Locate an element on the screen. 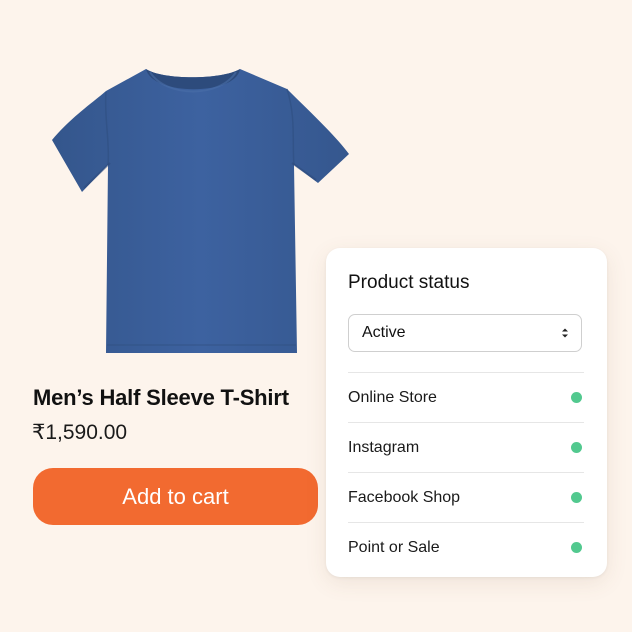  channel-row-point-of-sale: Point or Sale is located at coordinates (466, 547).